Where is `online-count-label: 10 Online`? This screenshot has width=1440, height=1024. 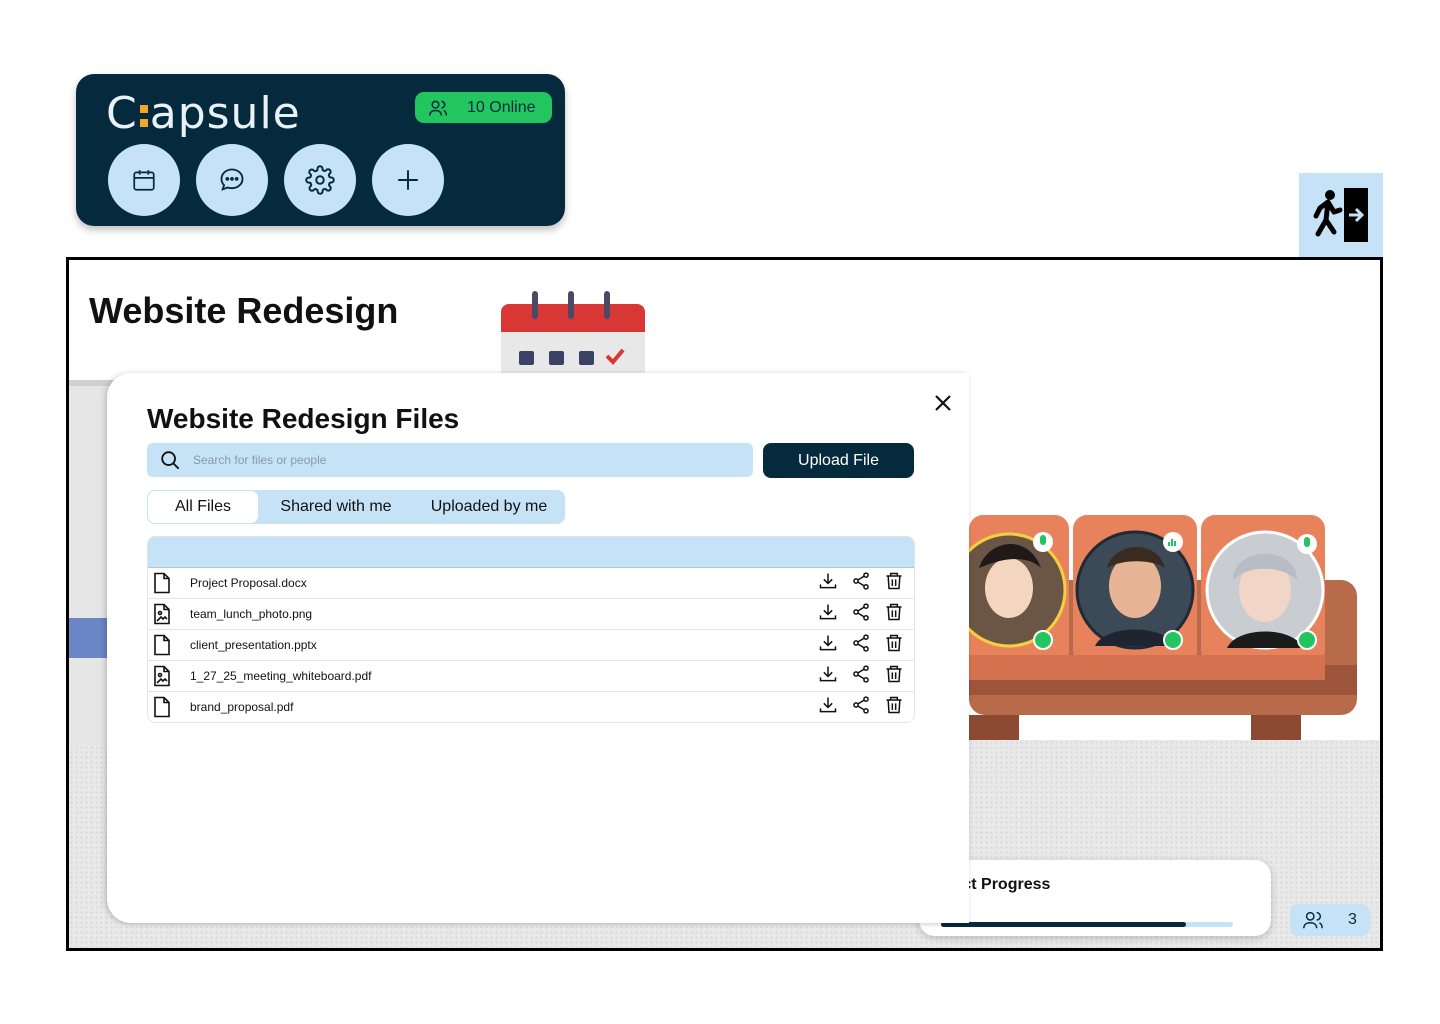 online-count-label: 10 Online is located at coordinates (501, 107).